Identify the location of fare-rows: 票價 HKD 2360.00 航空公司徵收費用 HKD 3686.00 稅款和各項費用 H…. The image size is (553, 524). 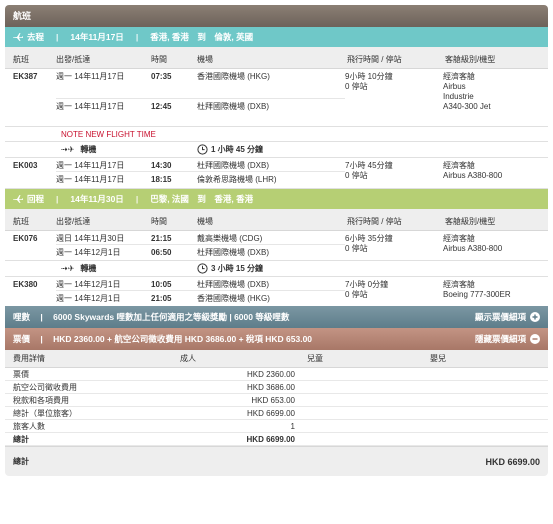
(276, 407).